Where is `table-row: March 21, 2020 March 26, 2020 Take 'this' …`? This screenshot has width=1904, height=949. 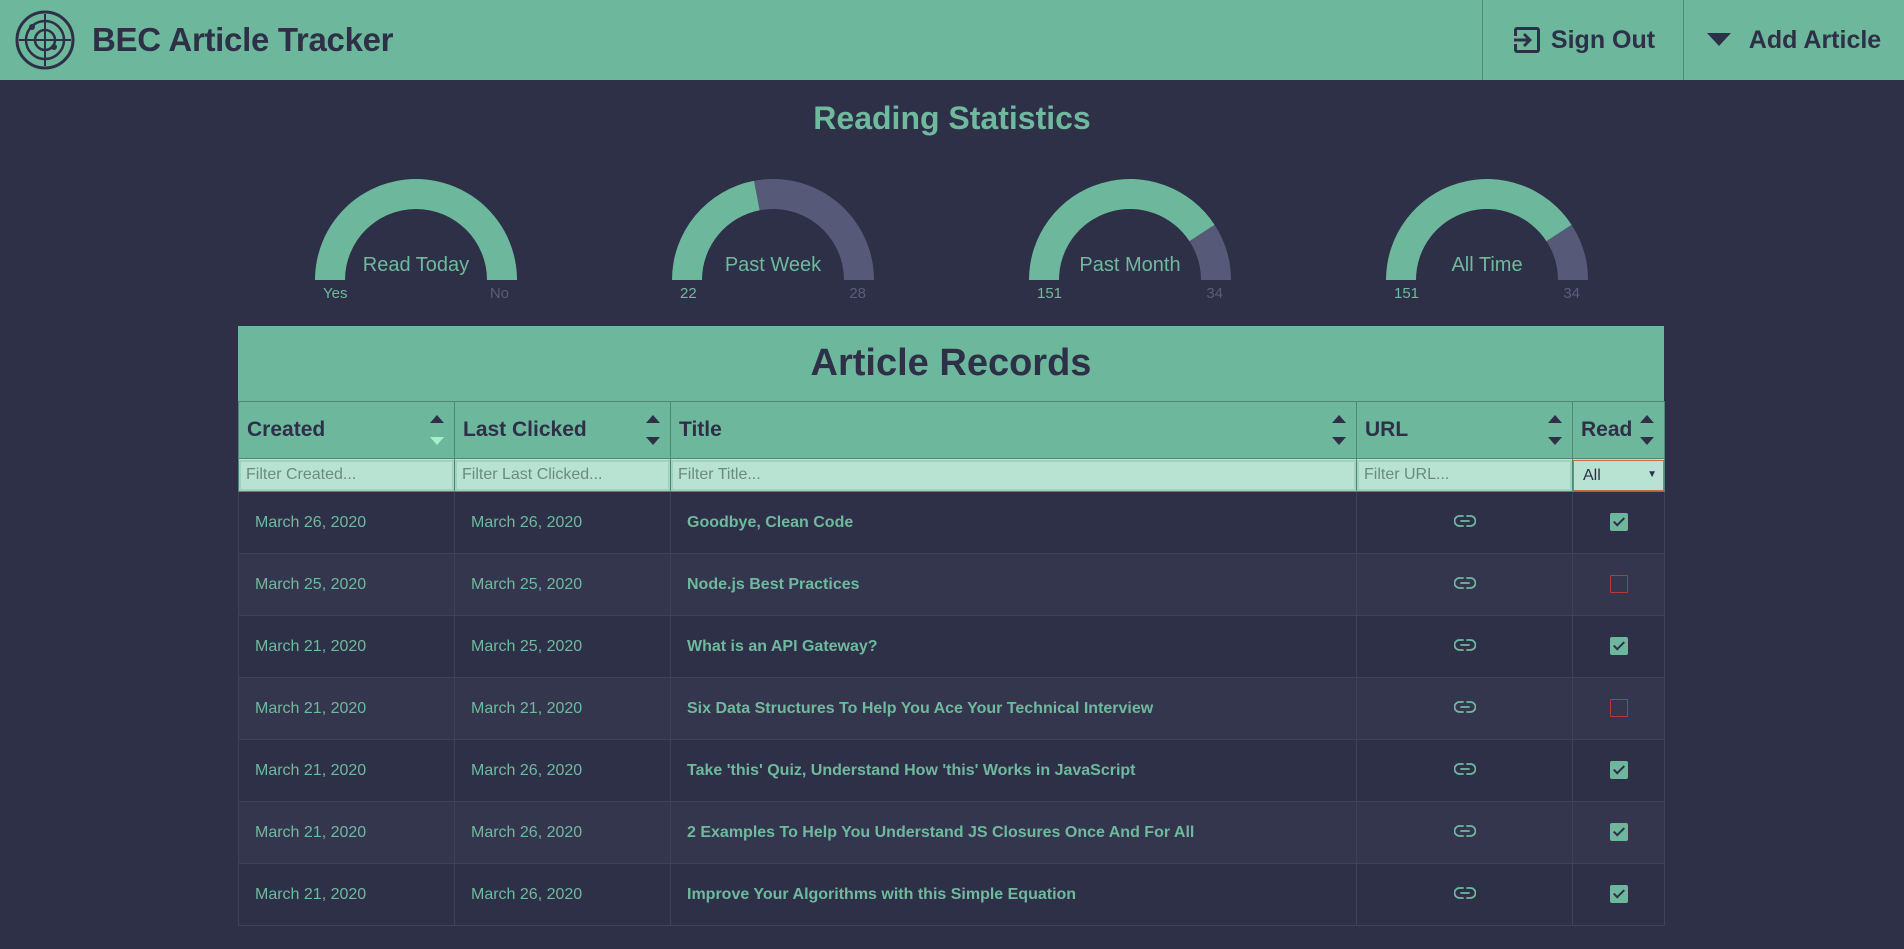 table-row: March 21, 2020 March 26, 2020 Take 'this' … is located at coordinates (951, 770).